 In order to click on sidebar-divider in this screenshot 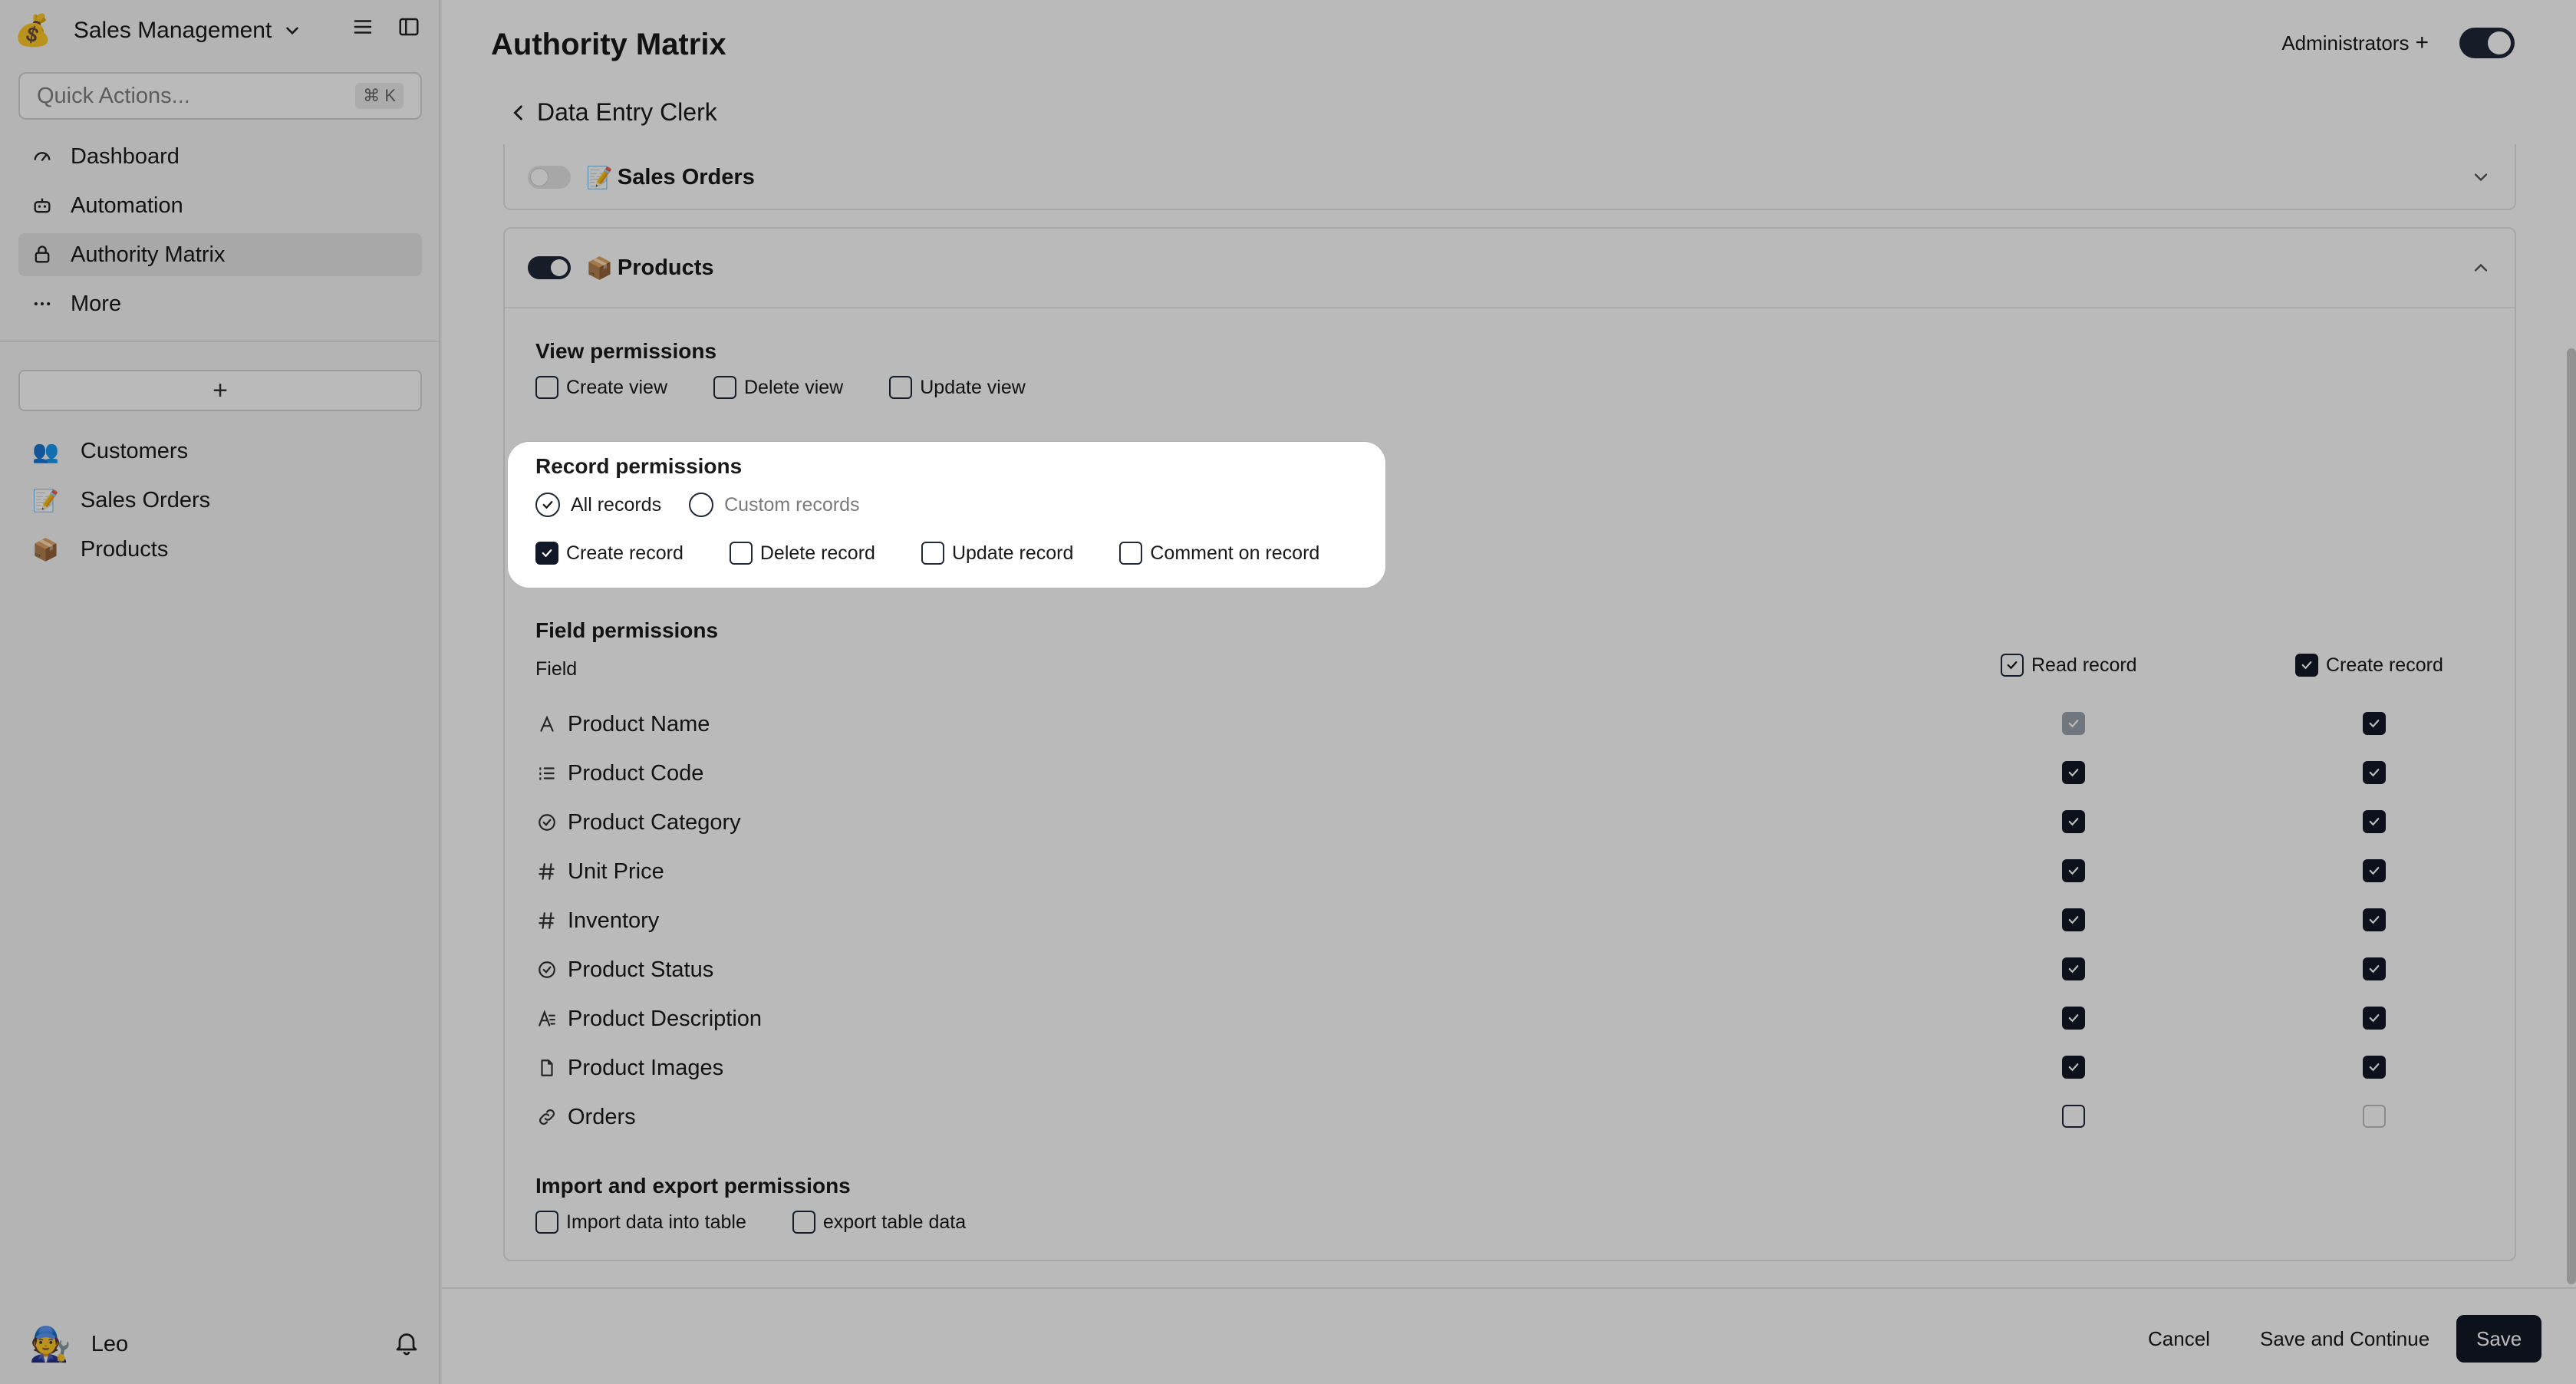, I will do `click(219, 341)`.